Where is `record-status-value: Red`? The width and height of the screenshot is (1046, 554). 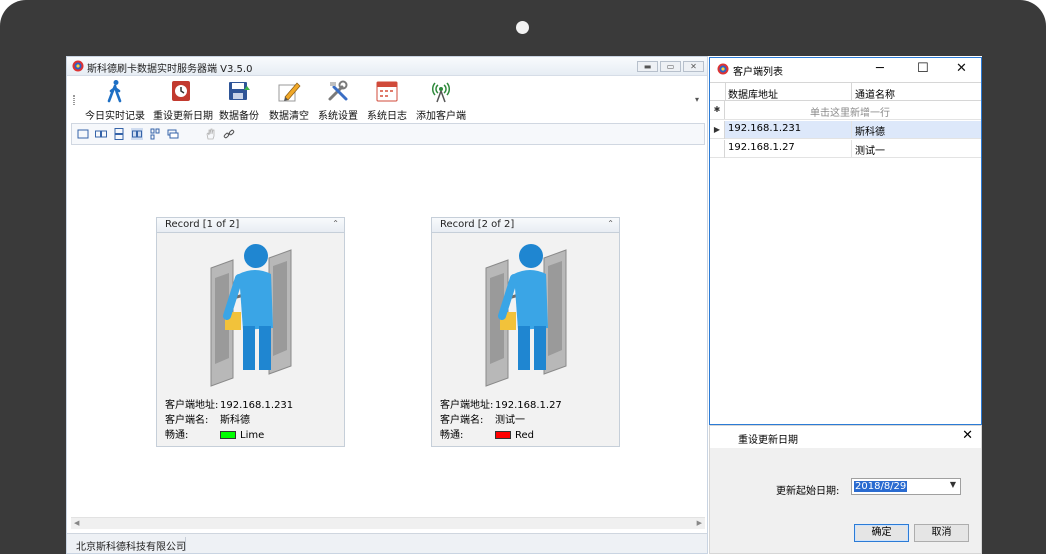
record-status-value: Red is located at coordinates (524, 435).